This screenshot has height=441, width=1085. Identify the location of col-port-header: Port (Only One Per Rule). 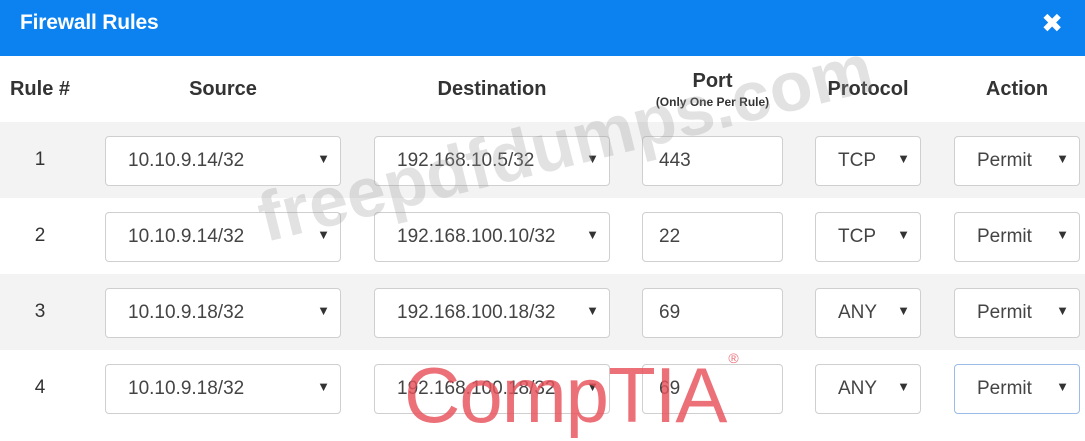
(712, 89).